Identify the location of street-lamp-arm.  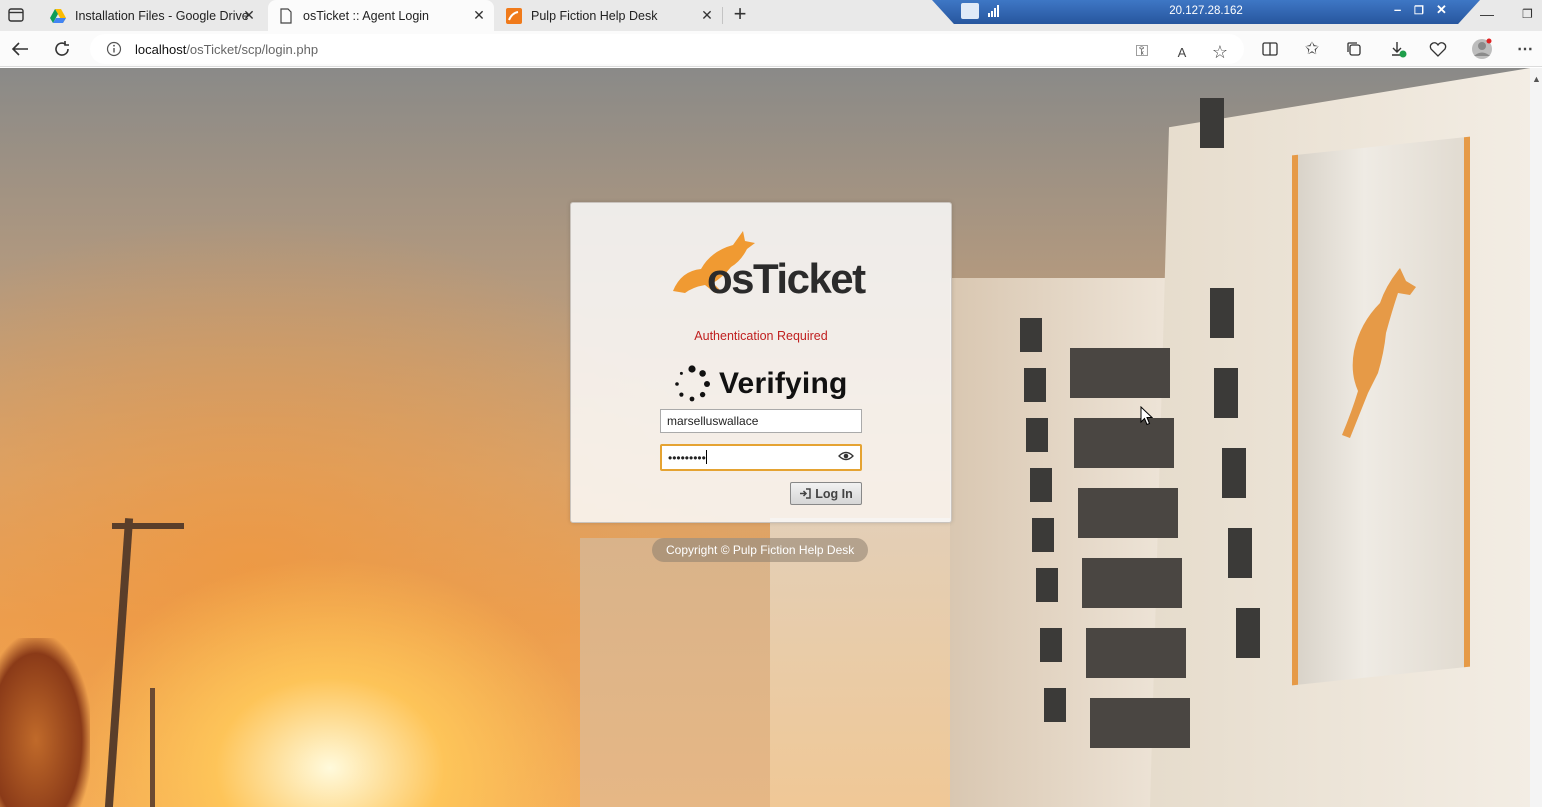
(148, 526).